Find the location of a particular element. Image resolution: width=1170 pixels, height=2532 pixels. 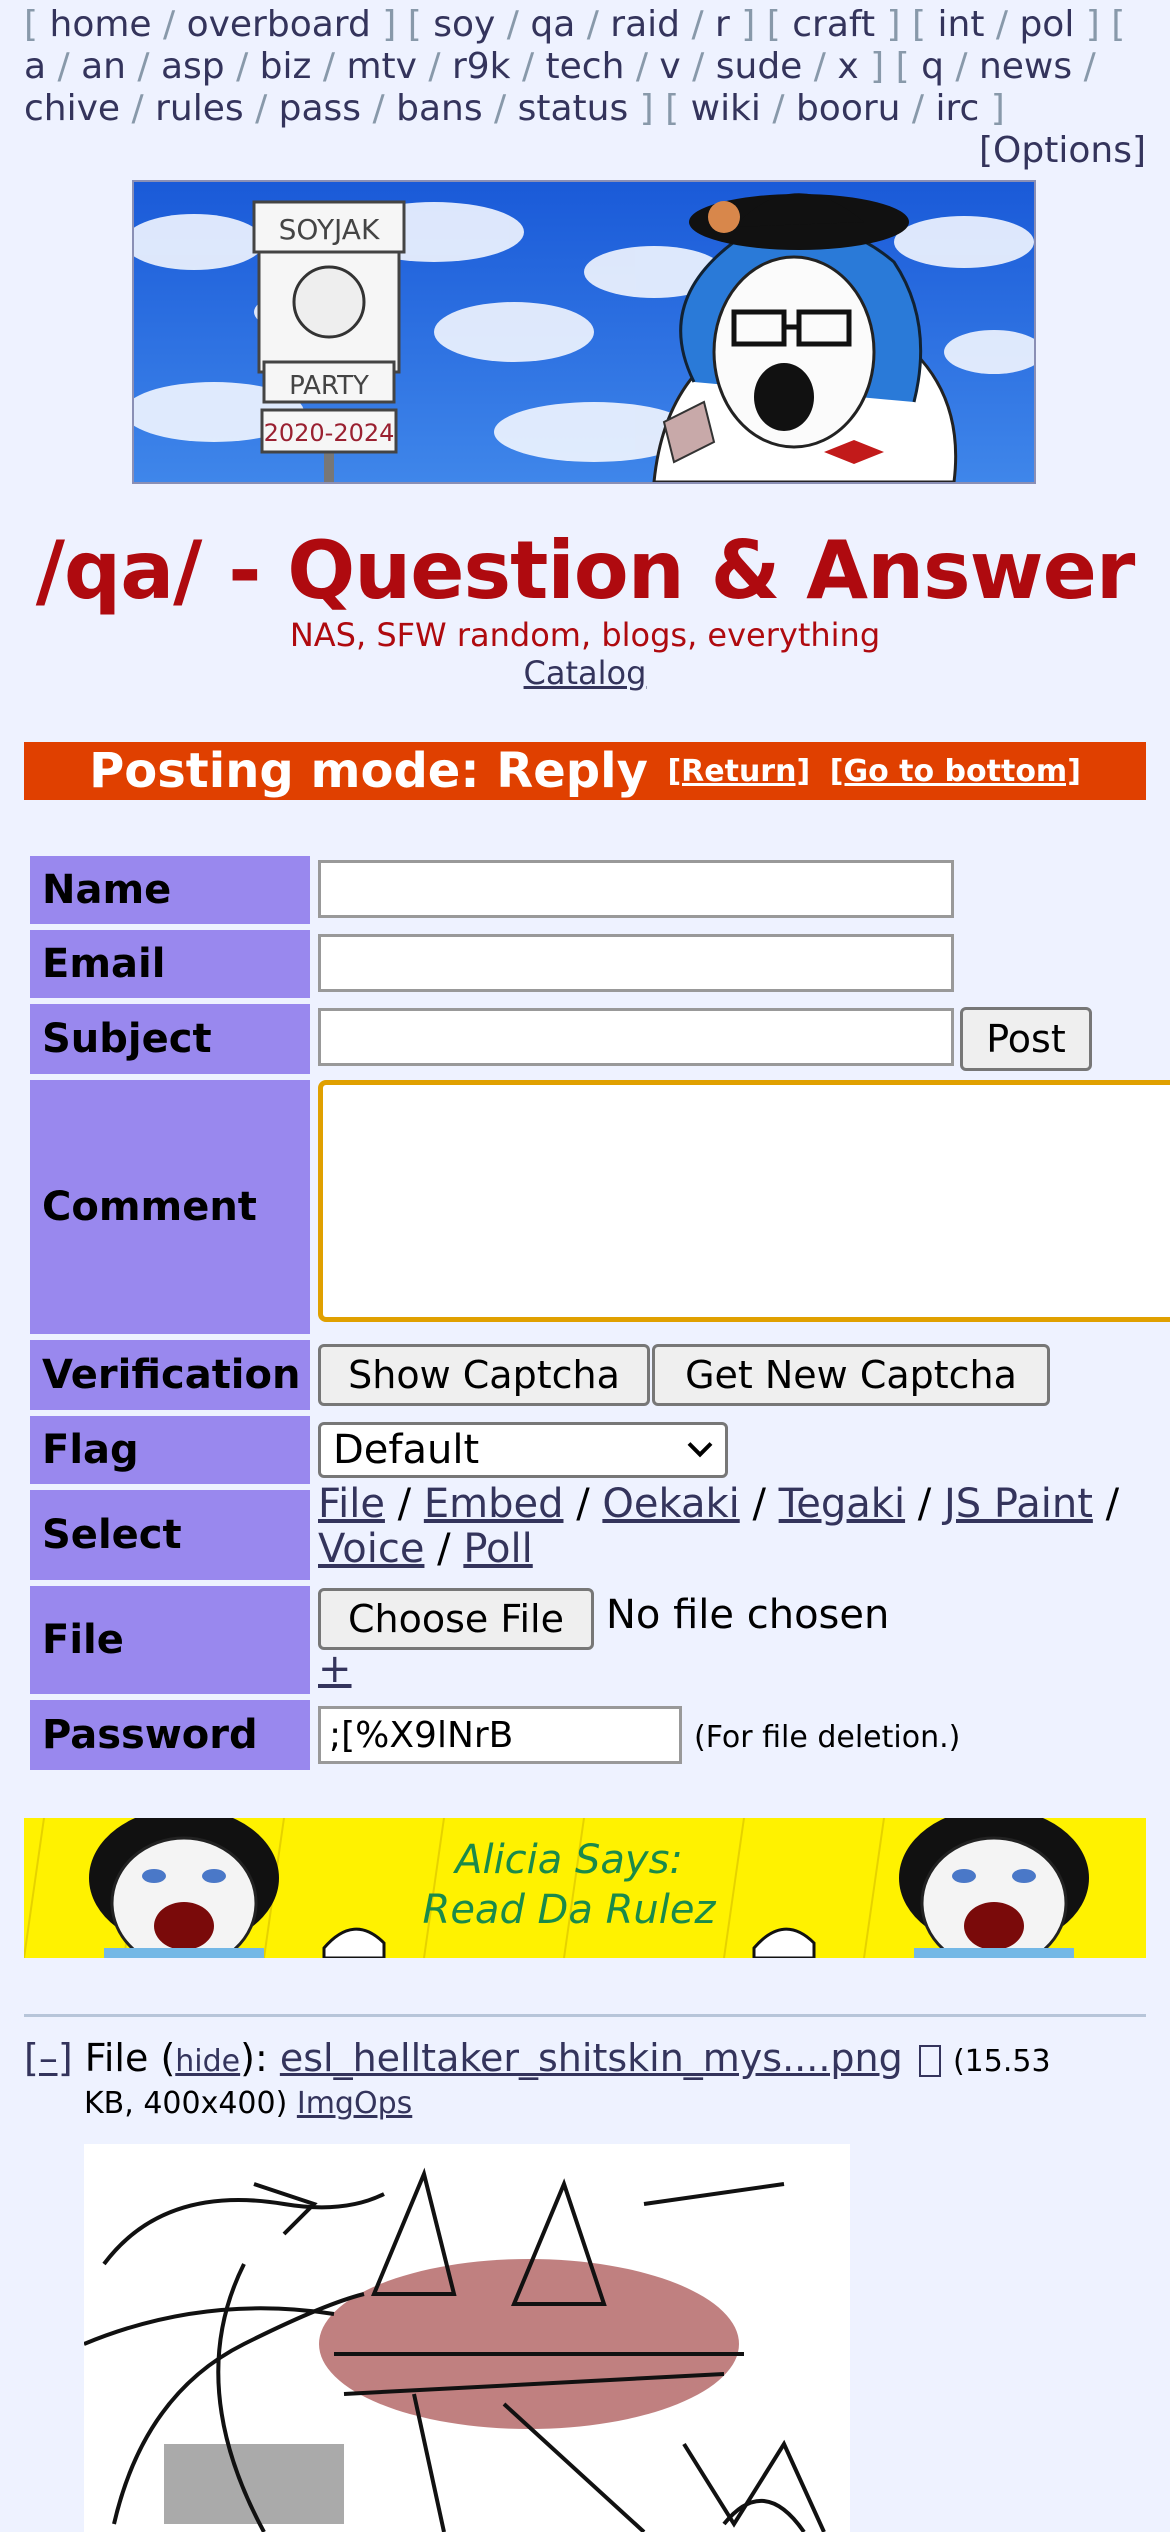

password-label: Password is located at coordinates (170, 1735).